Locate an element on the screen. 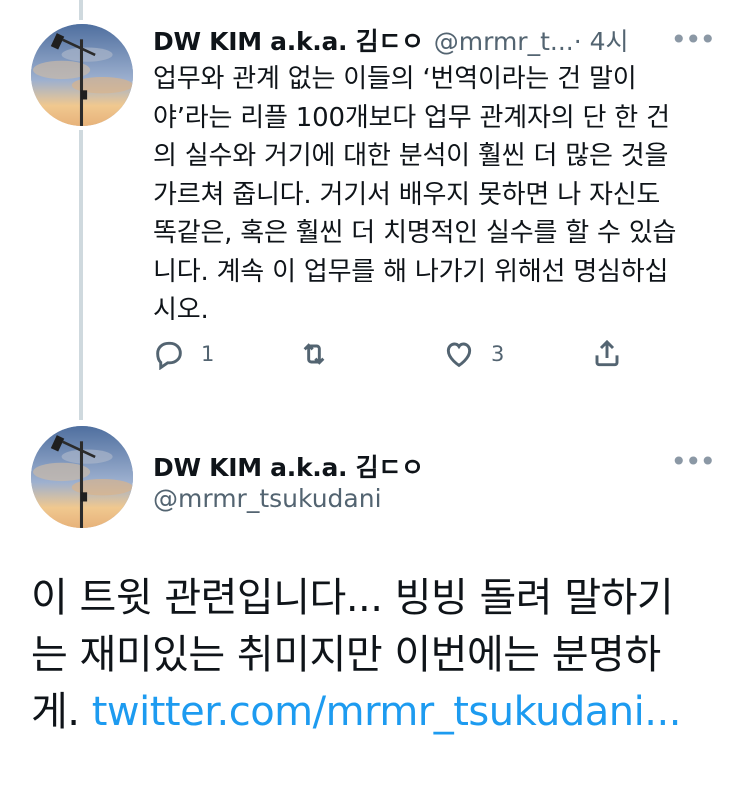 This screenshot has height=795, width=750. thread-connector-top is located at coordinates (81, 10).